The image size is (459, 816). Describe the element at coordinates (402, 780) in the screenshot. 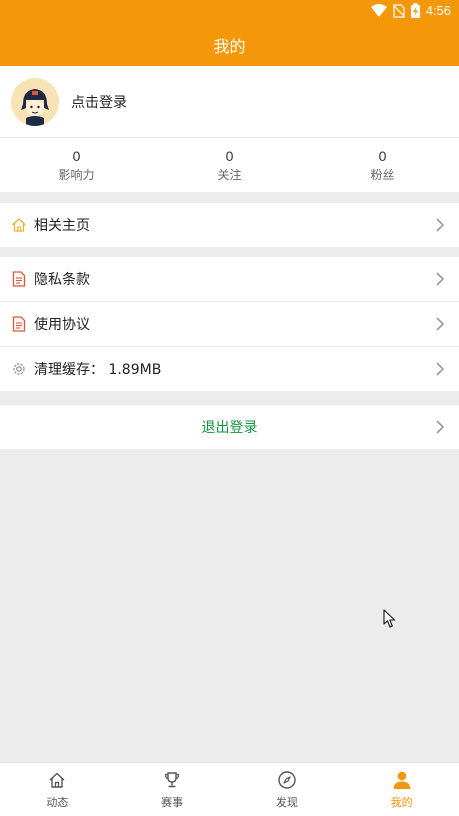

I see `user-icon` at that location.